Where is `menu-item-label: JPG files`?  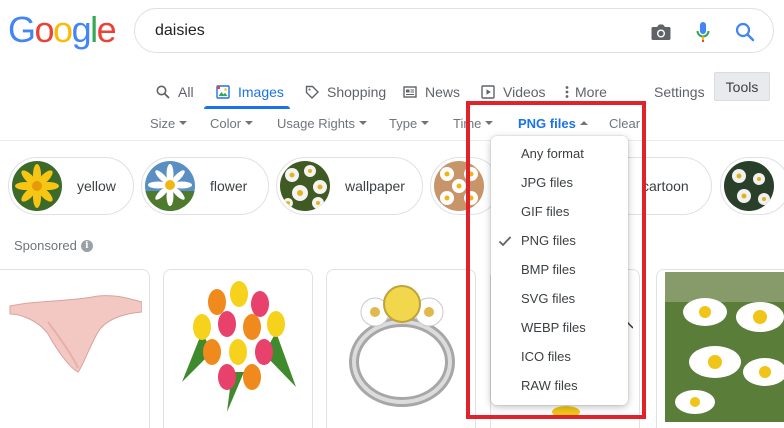 menu-item-label: JPG files is located at coordinates (547, 182).